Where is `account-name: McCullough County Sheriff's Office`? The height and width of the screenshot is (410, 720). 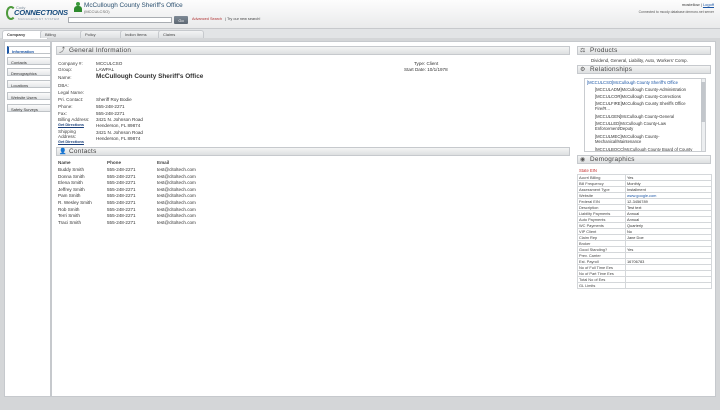 account-name: McCullough County Sheriff's Office is located at coordinates (133, 5).